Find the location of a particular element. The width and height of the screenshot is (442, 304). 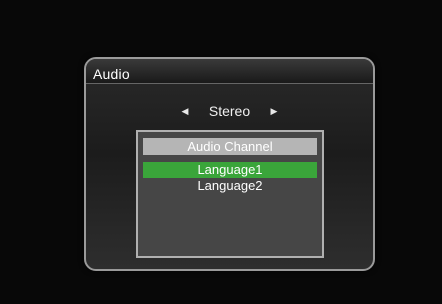

audio-mode-selector: ◀ Stereo ▶ is located at coordinates (229, 110).